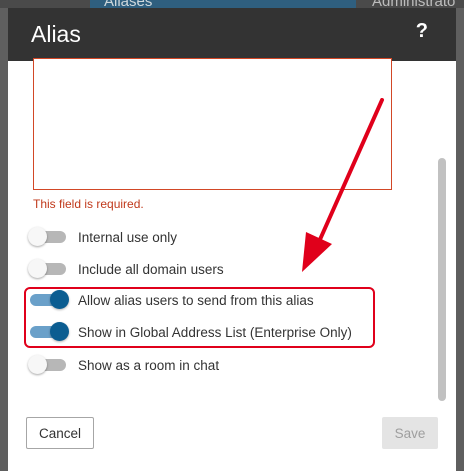 Image resolution: width=464 pixels, height=471 pixels. I want to click on background-tab-bar: Aliases Administrato, so click(232, 4).